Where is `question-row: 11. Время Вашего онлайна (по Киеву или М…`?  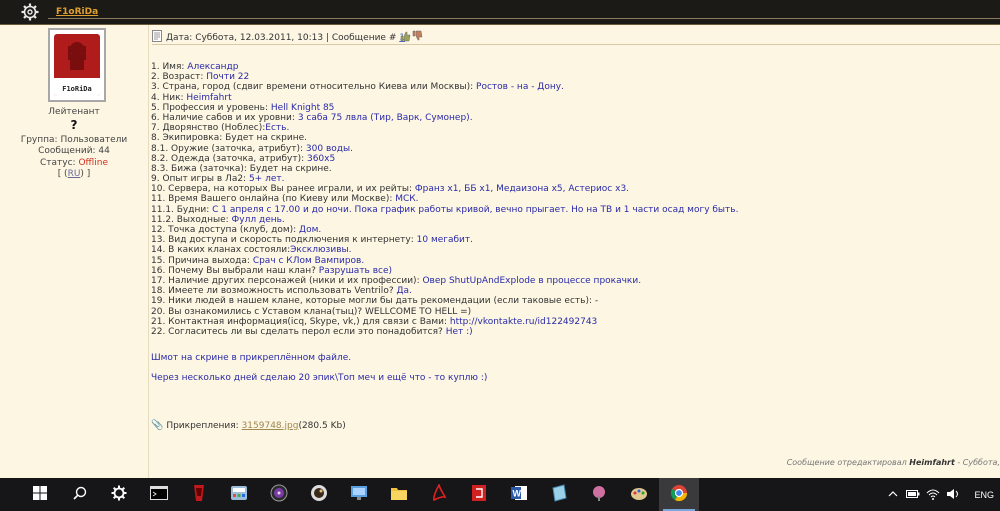
question-row: 11. Время Вашего онлайна (по Киеву или М… is located at coordinates (573, 199).